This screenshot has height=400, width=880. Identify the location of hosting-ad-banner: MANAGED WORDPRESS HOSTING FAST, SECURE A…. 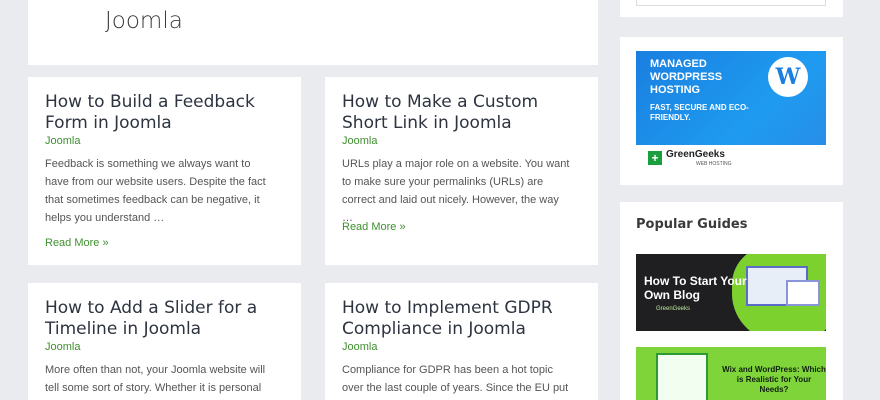
(731, 111).